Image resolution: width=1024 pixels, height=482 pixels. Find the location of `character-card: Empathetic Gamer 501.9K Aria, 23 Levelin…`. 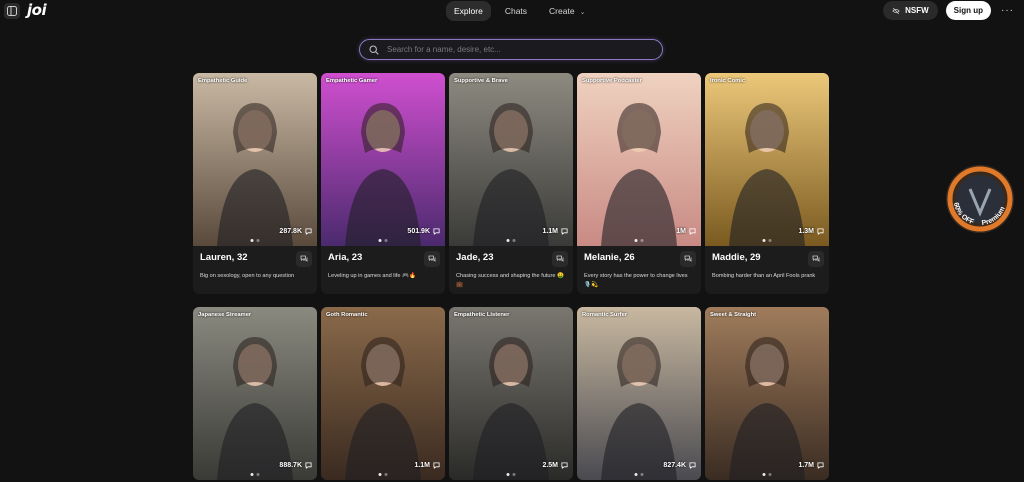

character-card: Empathetic Gamer 501.9K Aria, 23 Levelin… is located at coordinates (383, 183).